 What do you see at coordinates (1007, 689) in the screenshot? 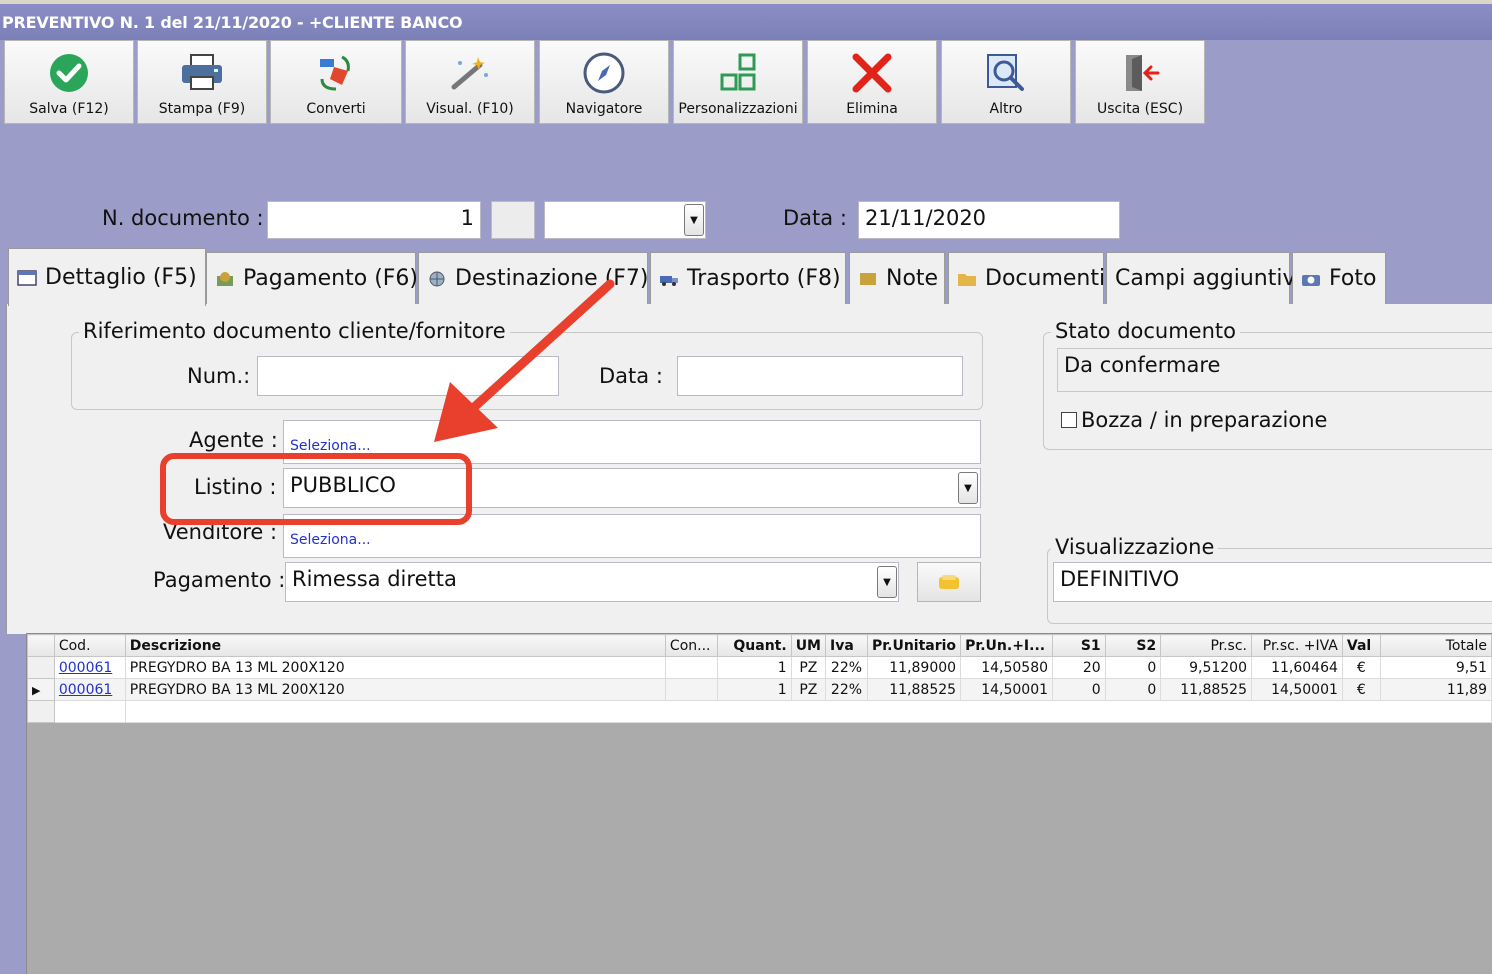
I see `cell-pr-un-iva: 14,50001` at bounding box center [1007, 689].